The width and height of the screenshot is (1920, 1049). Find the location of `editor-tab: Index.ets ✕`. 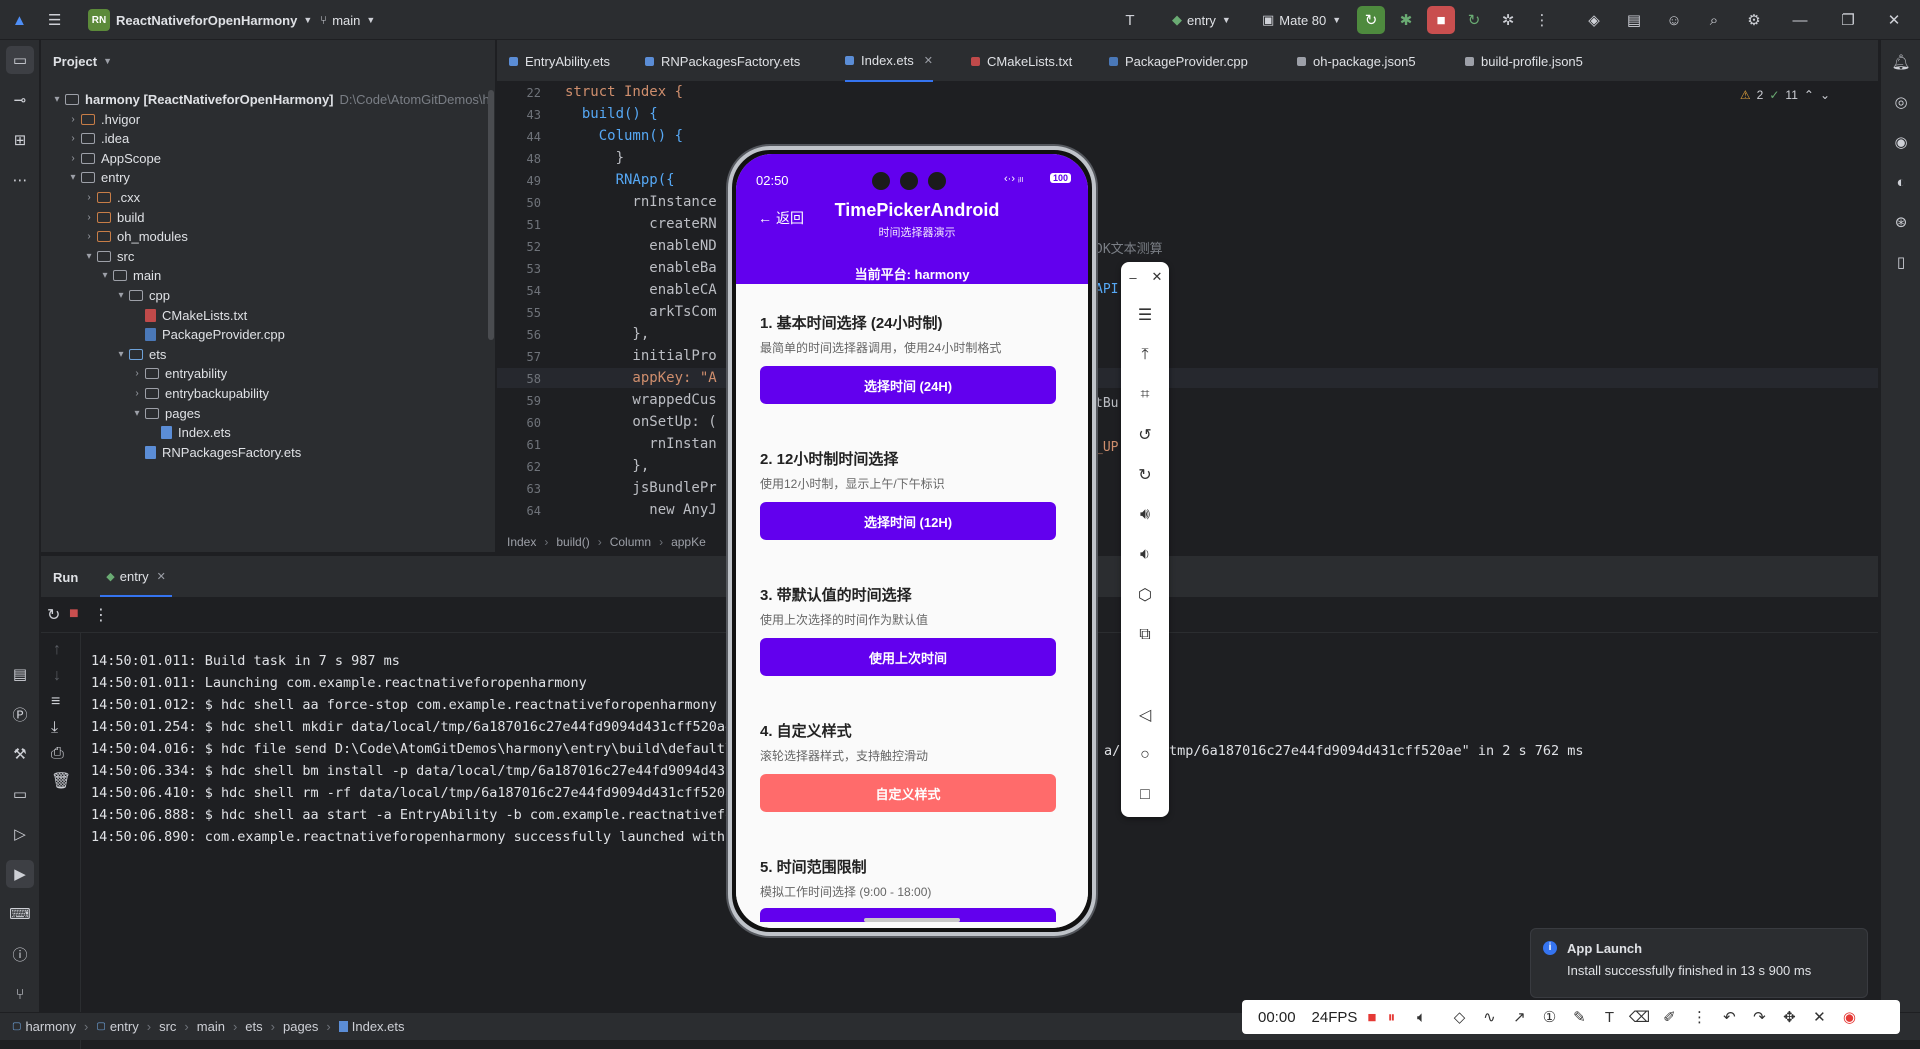

editor-tab: Index.ets ✕ is located at coordinates (889, 61).